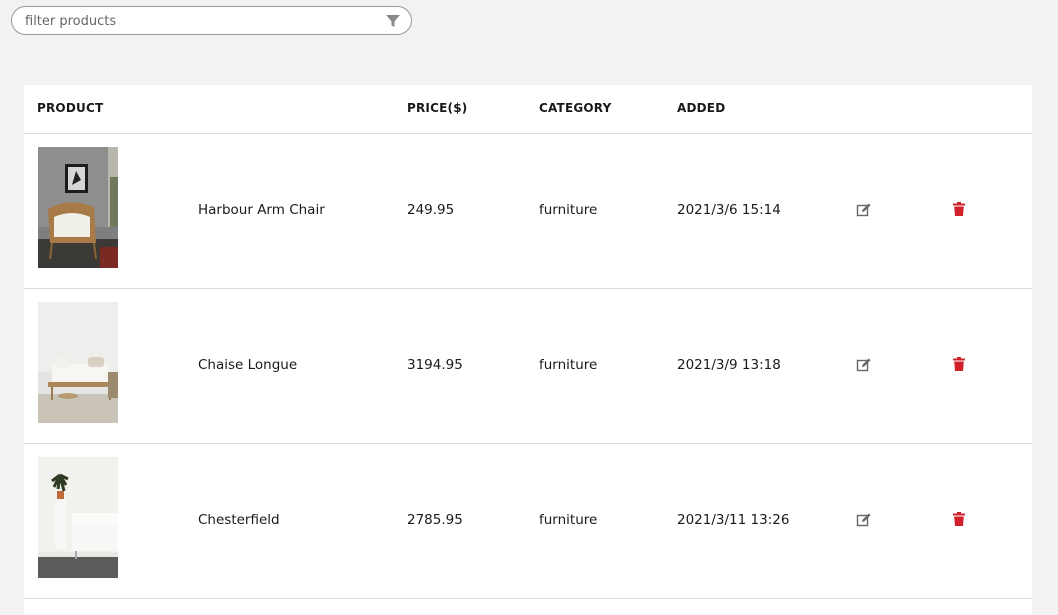  I want to click on filter-input, so click(200, 21).